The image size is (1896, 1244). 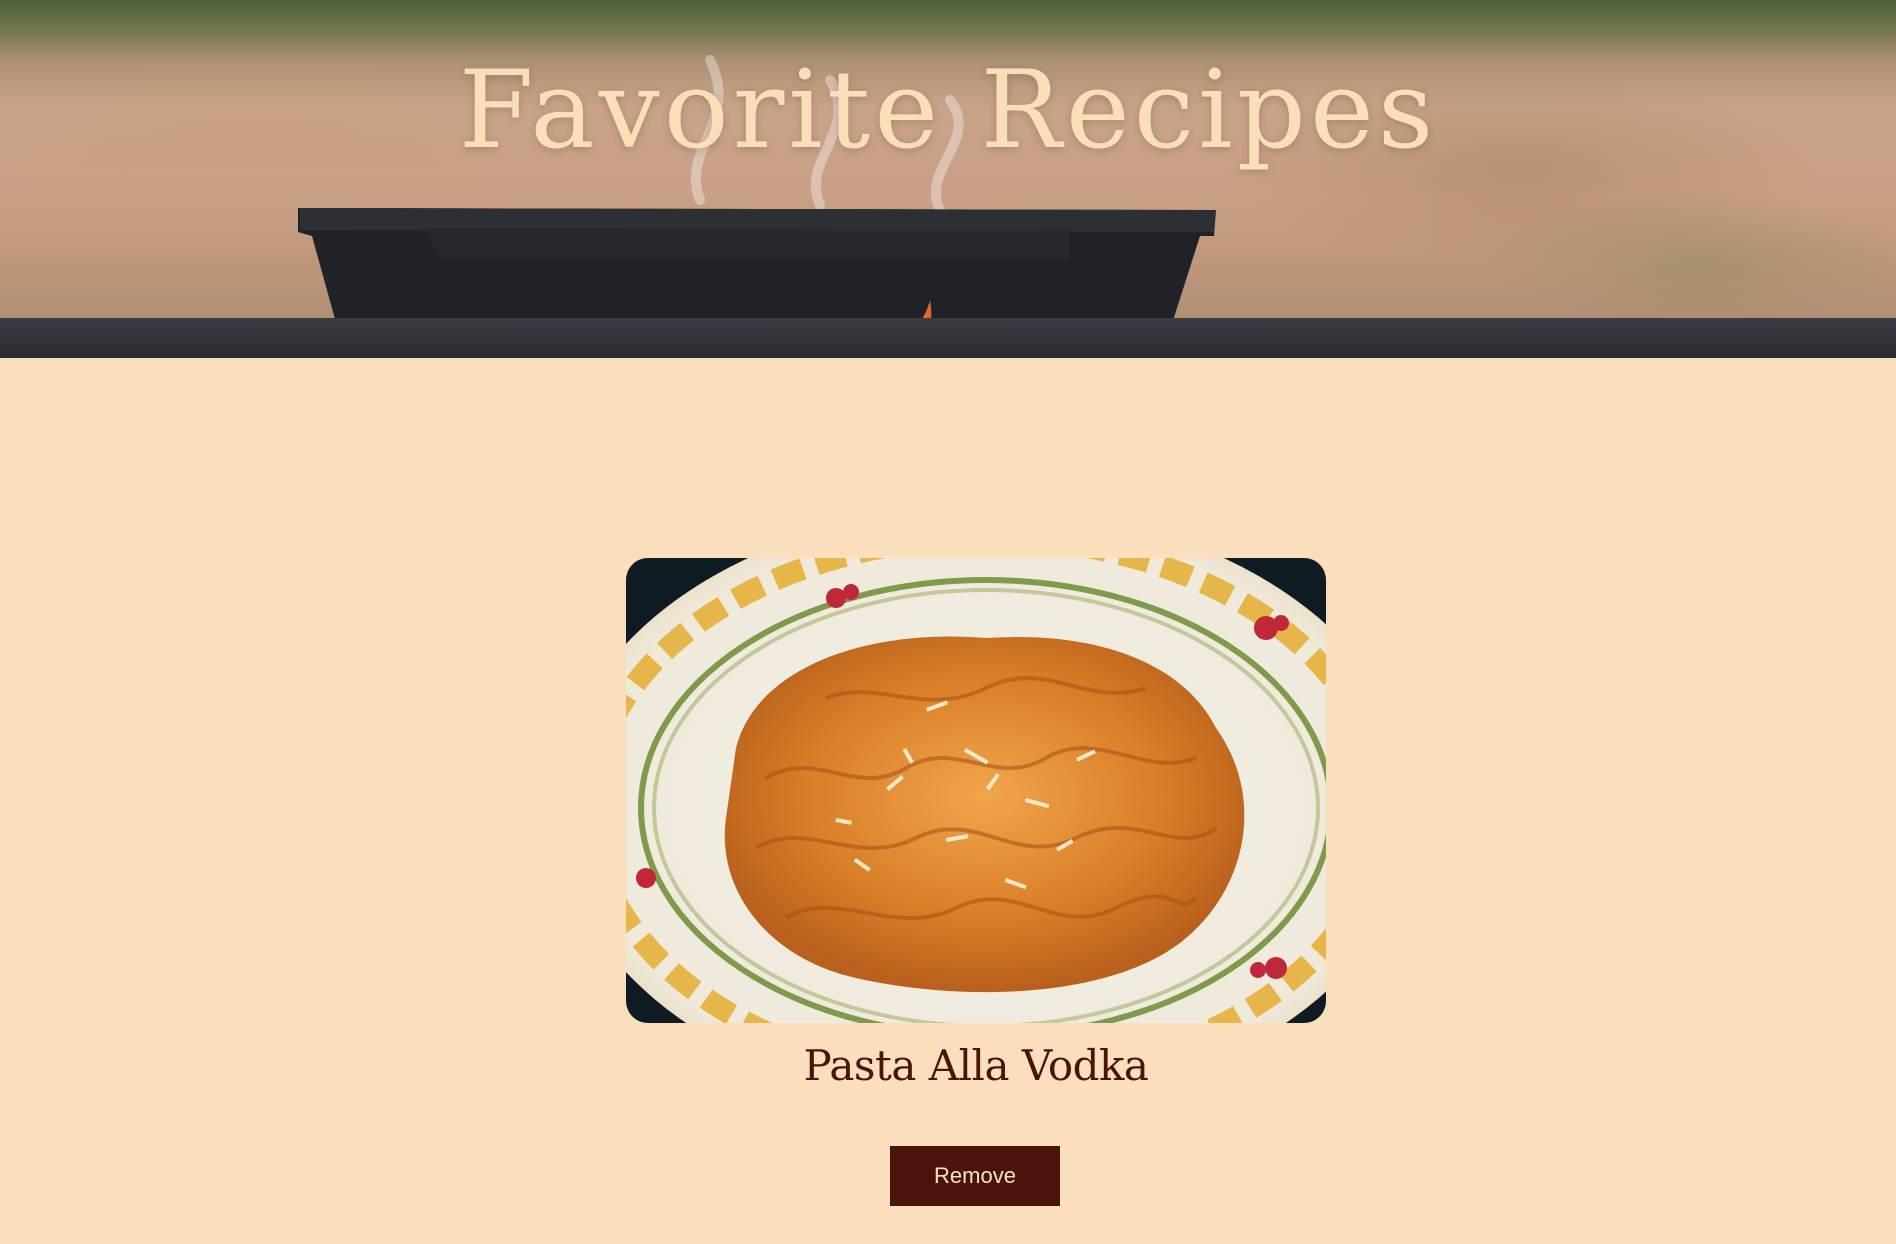 What do you see at coordinates (976, 790) in the screenshot?
I see `recipe-image` at bounding box center [976, 790].